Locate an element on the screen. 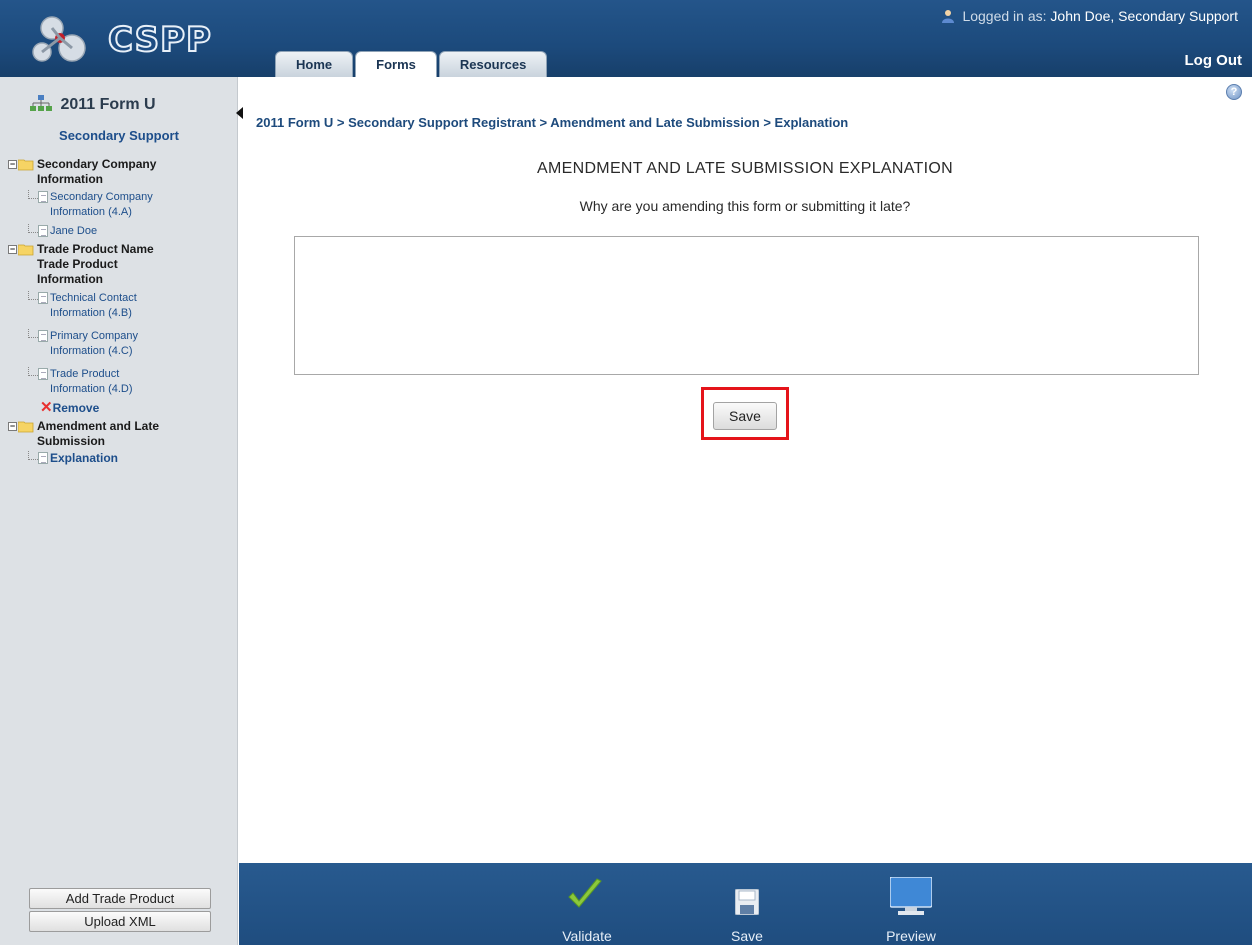 The image size is (1252, 945). tree-item-technical-contact: Technical Contact Information (4.B) is located at coordinates (130, 306).